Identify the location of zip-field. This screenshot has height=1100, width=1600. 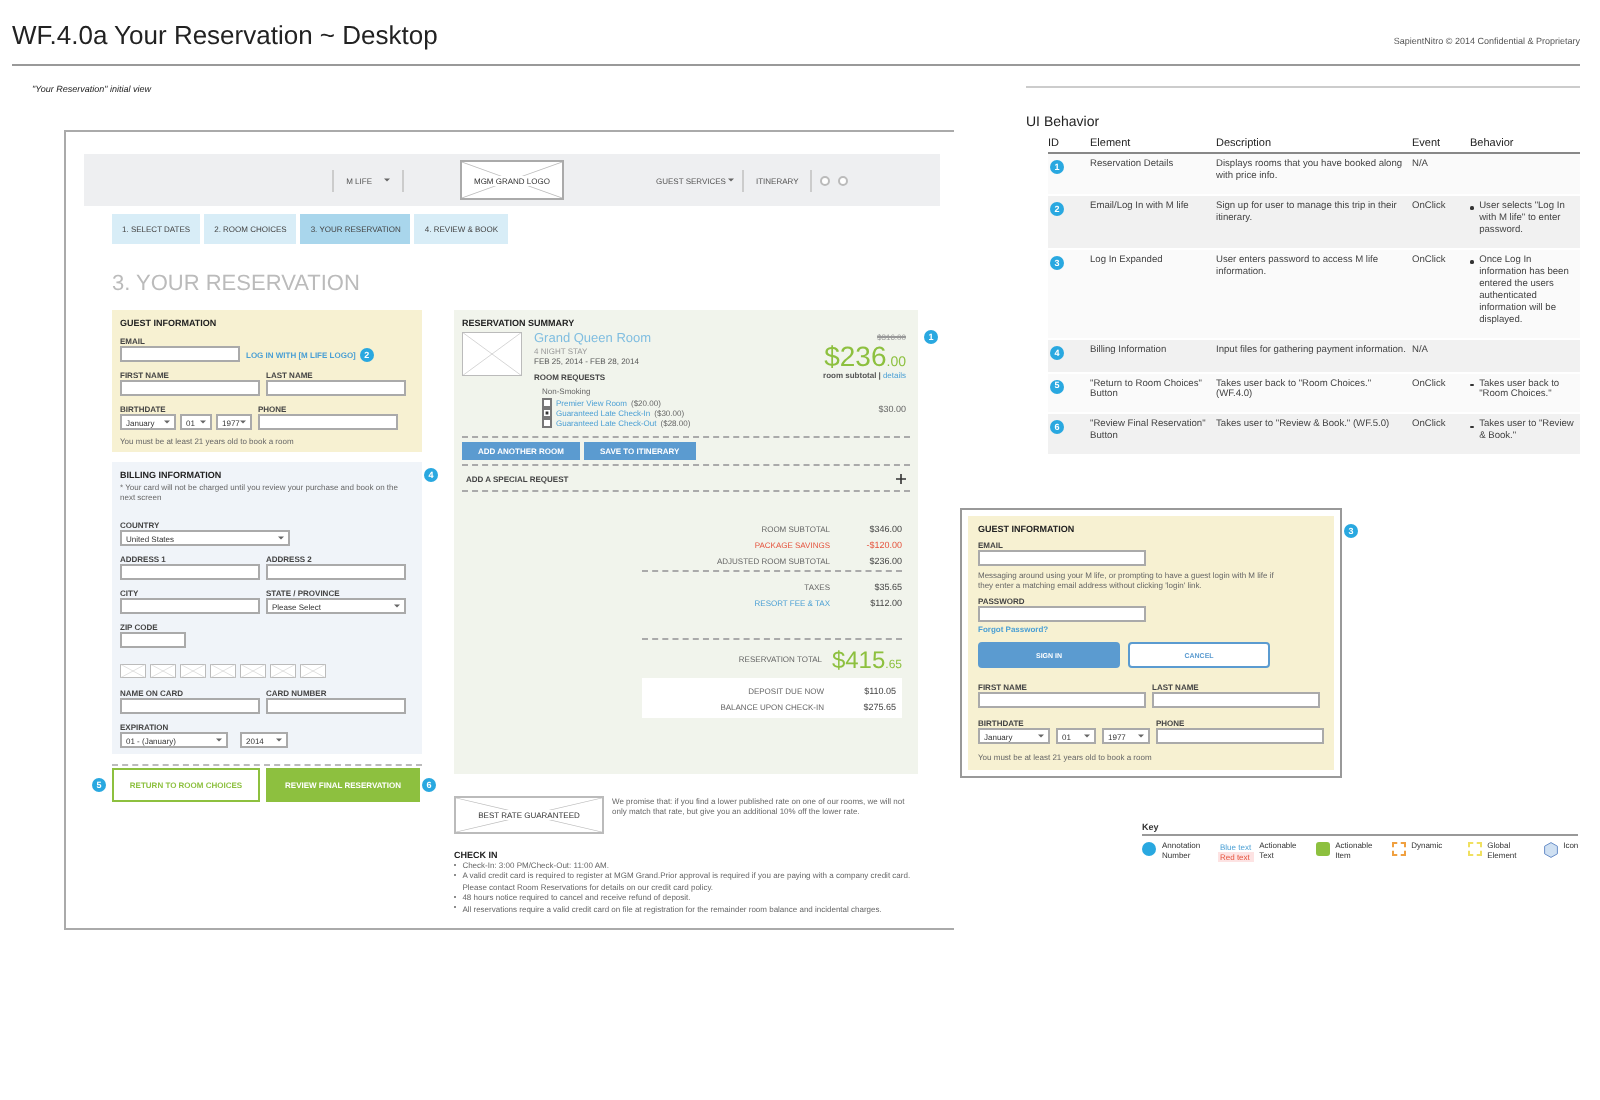
(153, 640).